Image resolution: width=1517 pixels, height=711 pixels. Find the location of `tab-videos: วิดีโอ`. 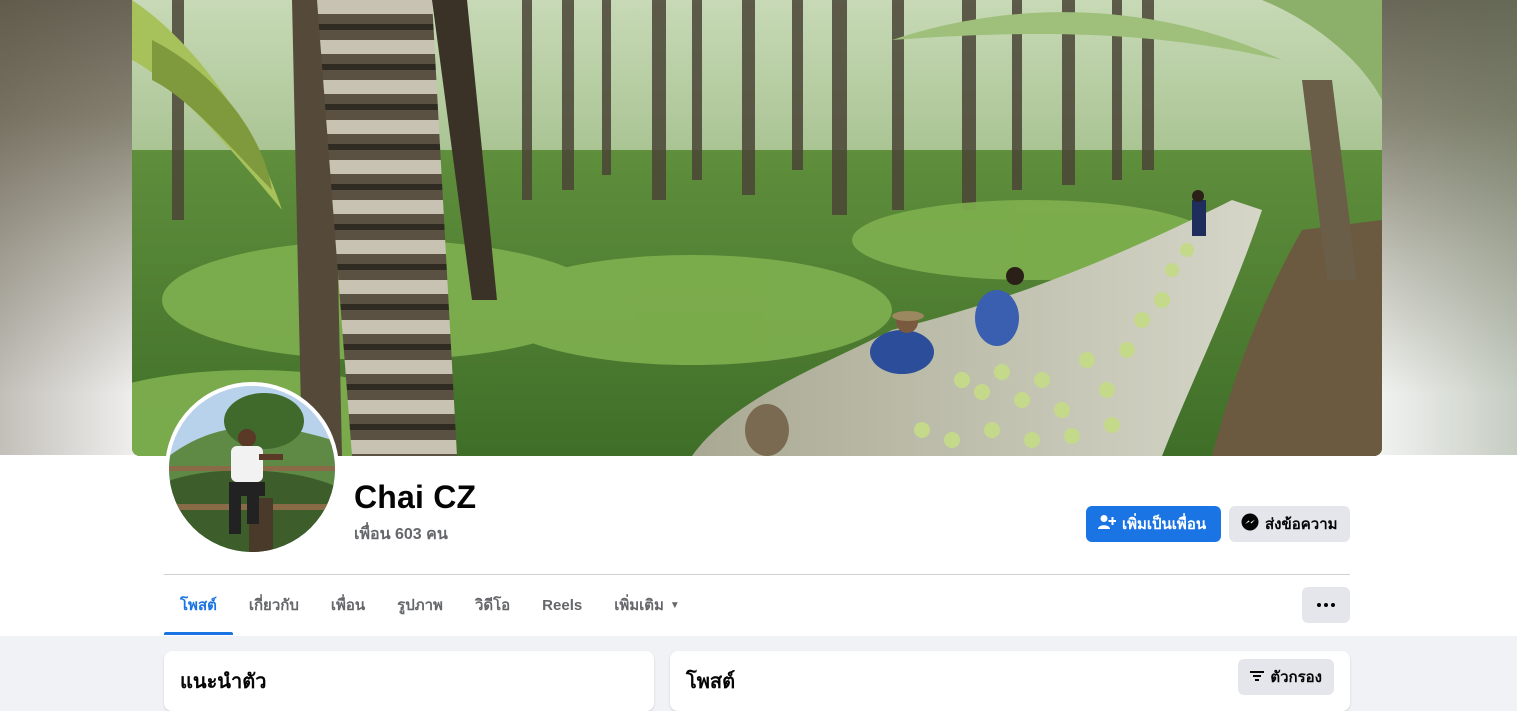

tab-videos: วิดีโอ is located at coordinates (492, 605).